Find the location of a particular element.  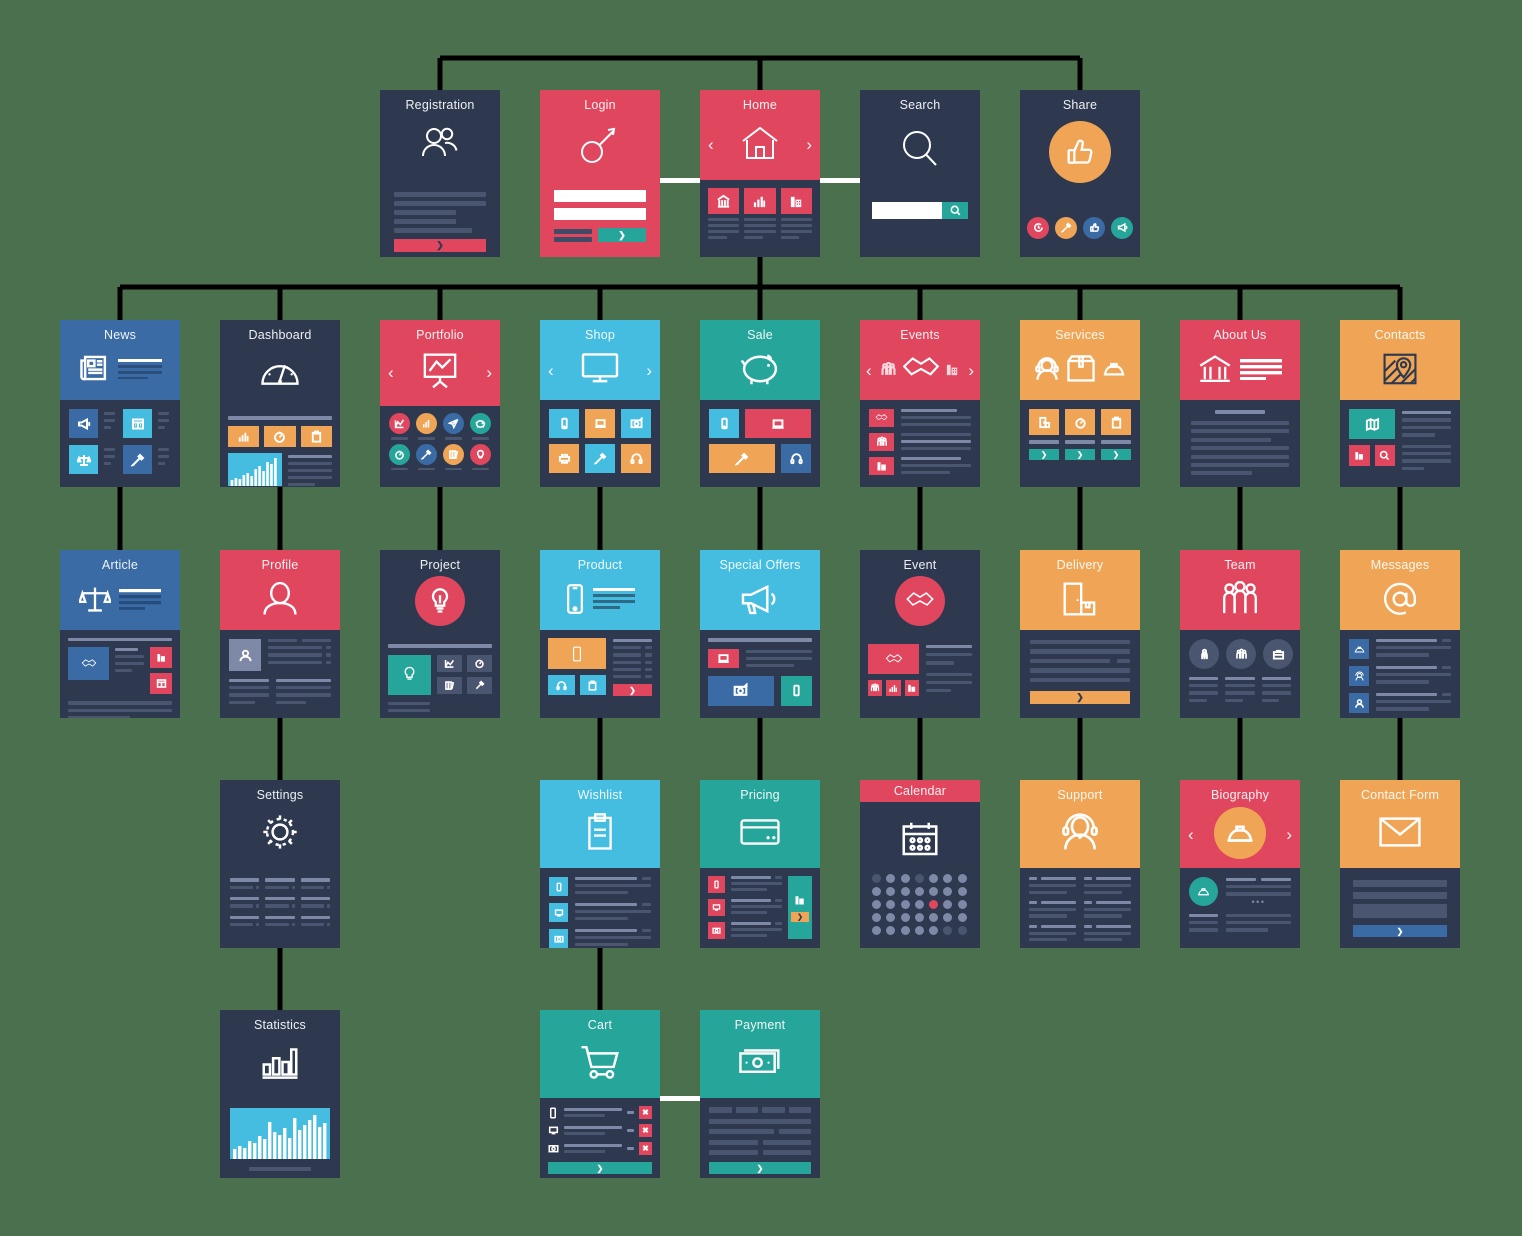

card-special-offers: Special Offers is located at coordinates (760, 634).